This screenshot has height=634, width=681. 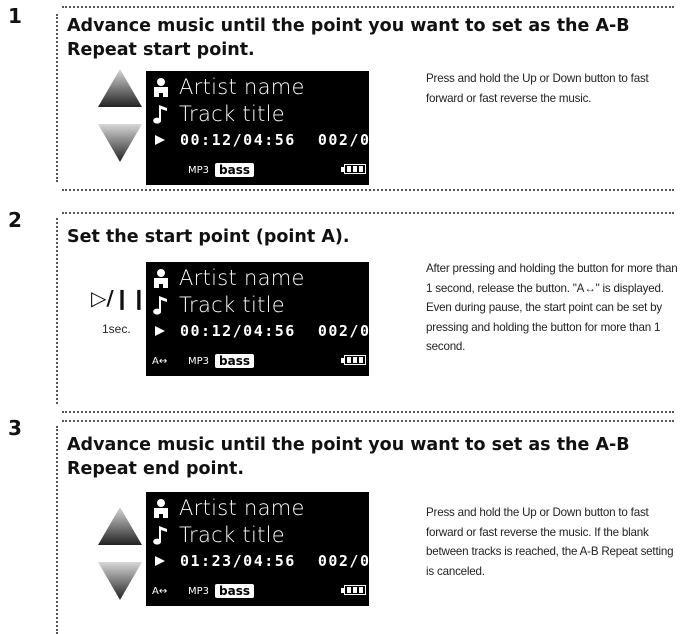 What do you see at coordinates (15, 220) in the screenshot?
I see `step-number: 2` at bounding box center [15, 220].